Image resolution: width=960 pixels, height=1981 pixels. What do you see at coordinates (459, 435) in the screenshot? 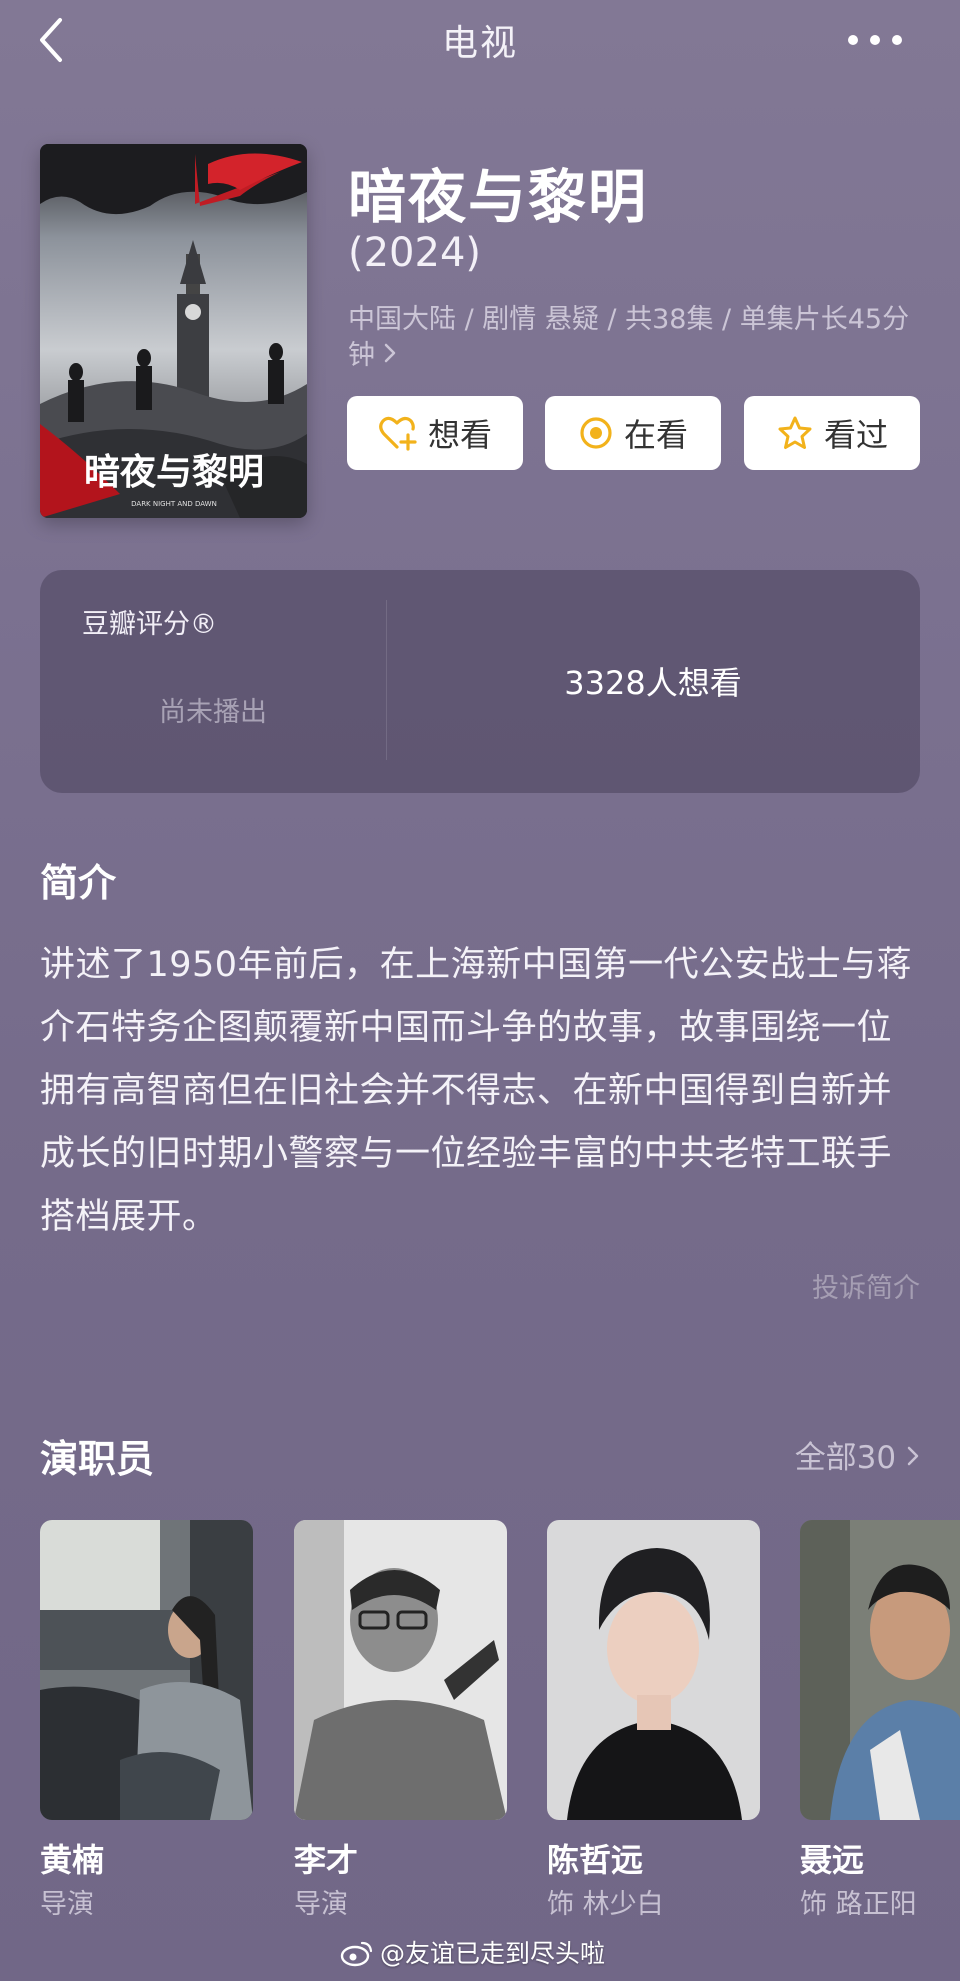
I see `want-to-watch-label: 想看` at bounding box center [459, 435].